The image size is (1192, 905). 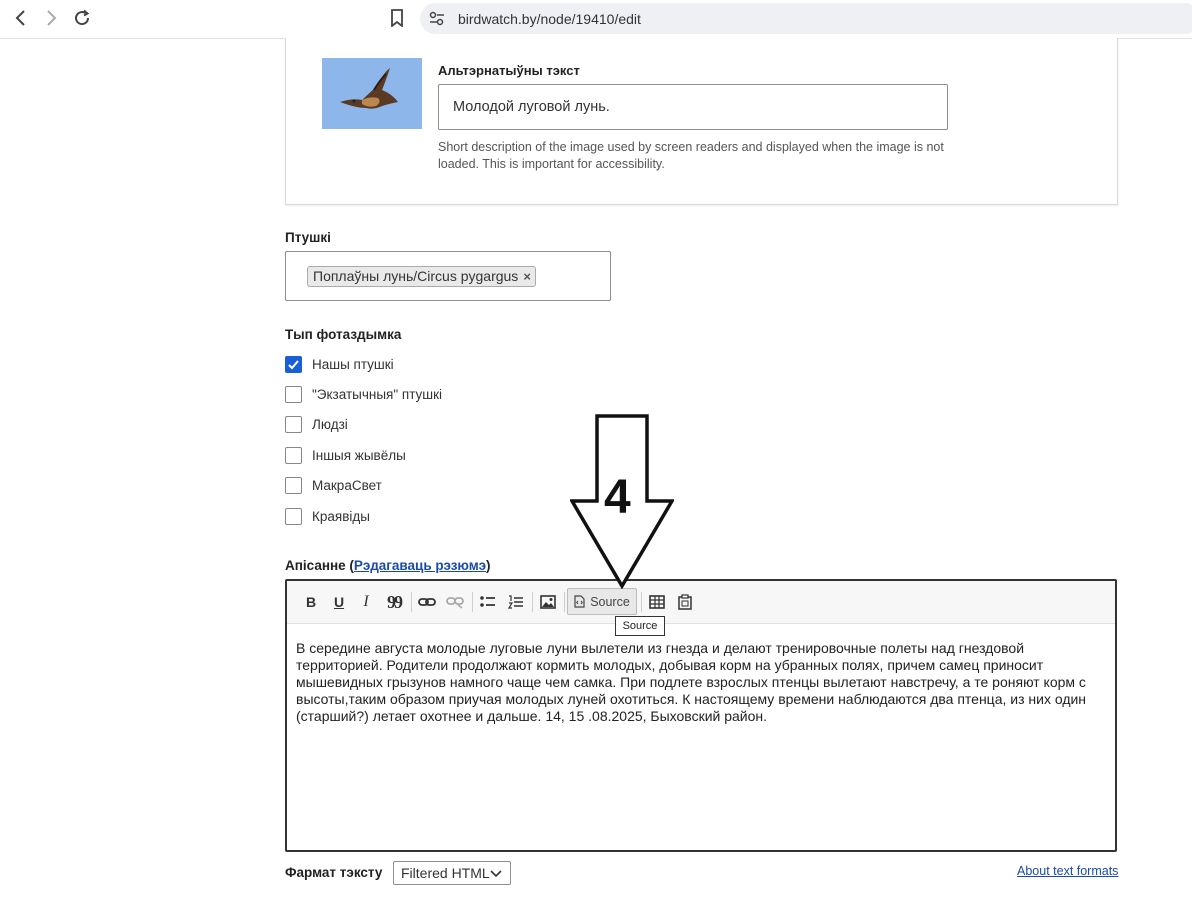 What do you see at coordinates (455, 602) in the screenshot?
I see `unlink-icon` at bounding box center [455, 602].